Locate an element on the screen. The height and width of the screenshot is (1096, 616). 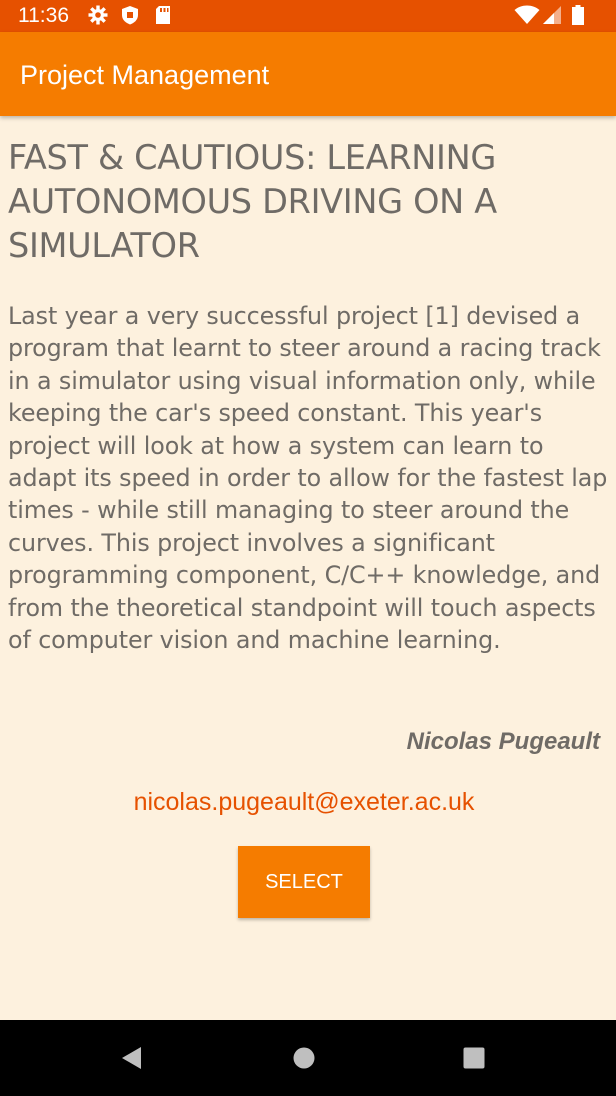
app-title: Project Management is located at coordinates (145, 75).